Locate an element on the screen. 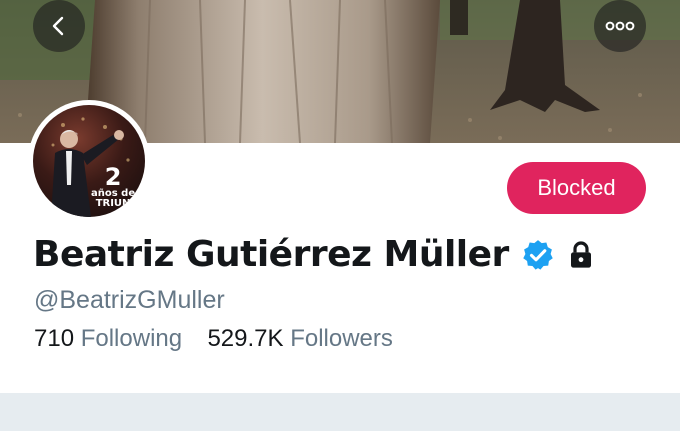  avatar-badge: 2 años de TRIUN is located at coordinates (113, 187).